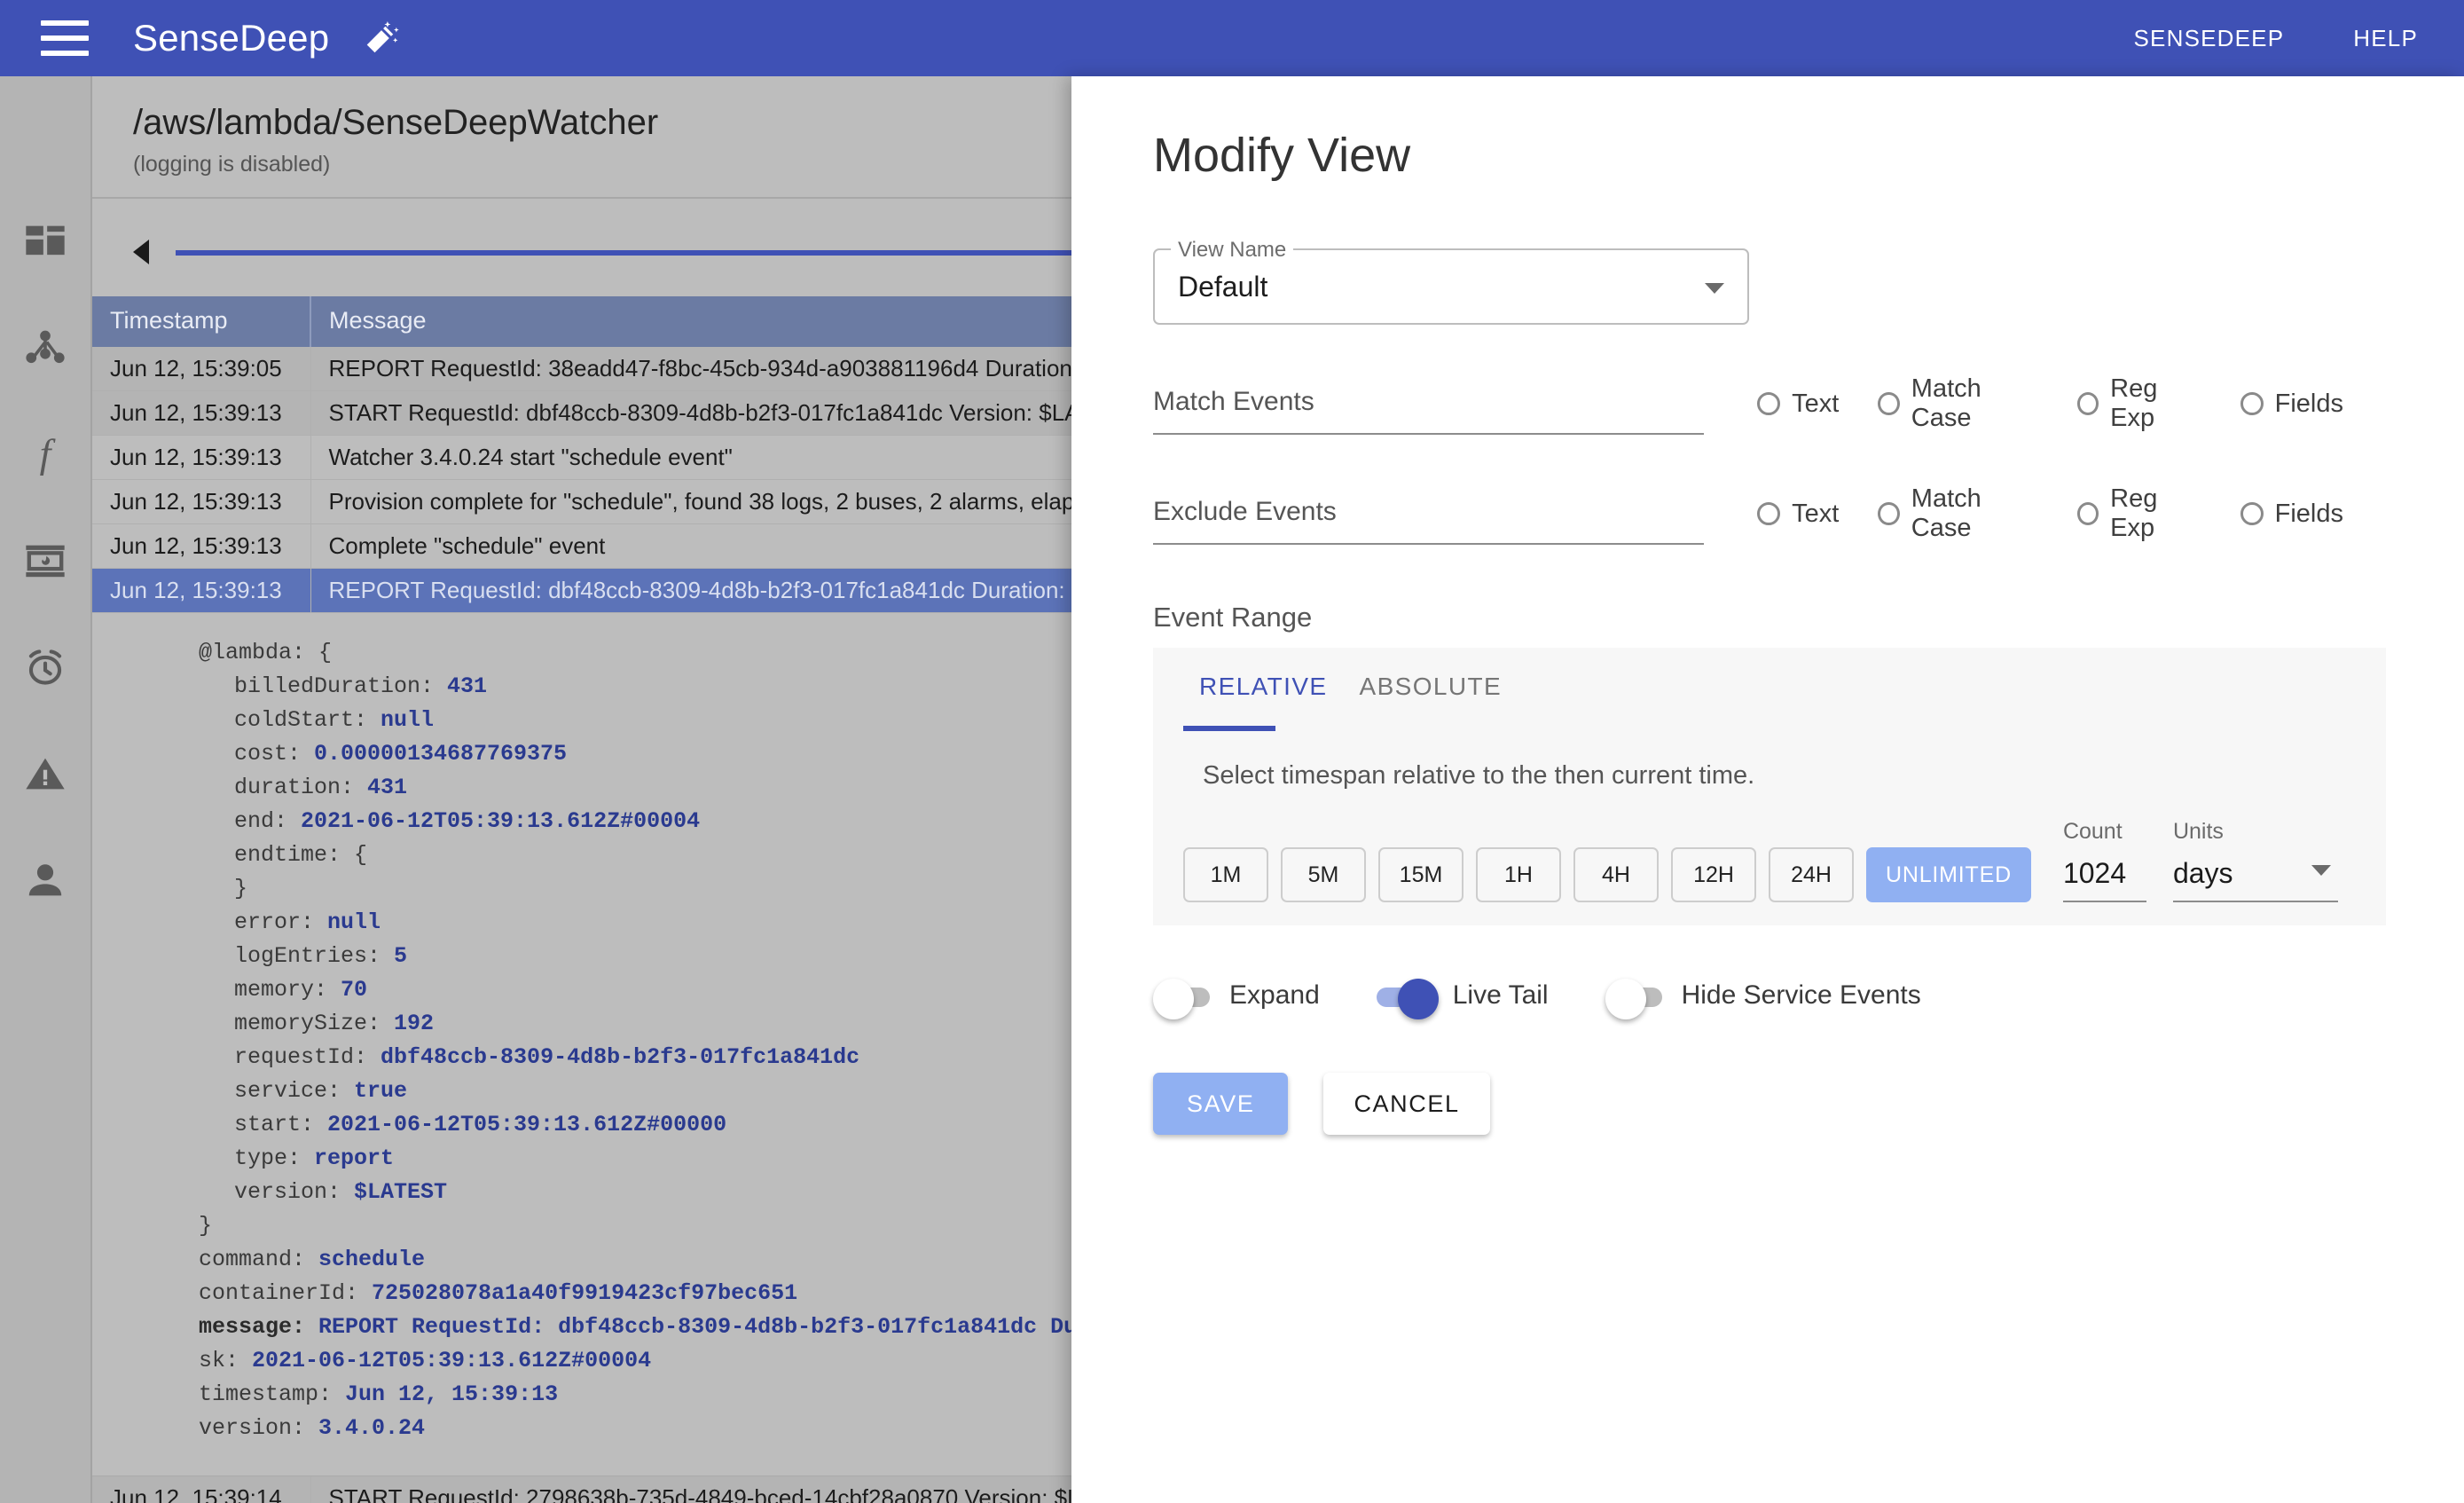  Describe the element at coordinates (1816, 403) in the screenshot. I see `radio-label: Text` at that location.